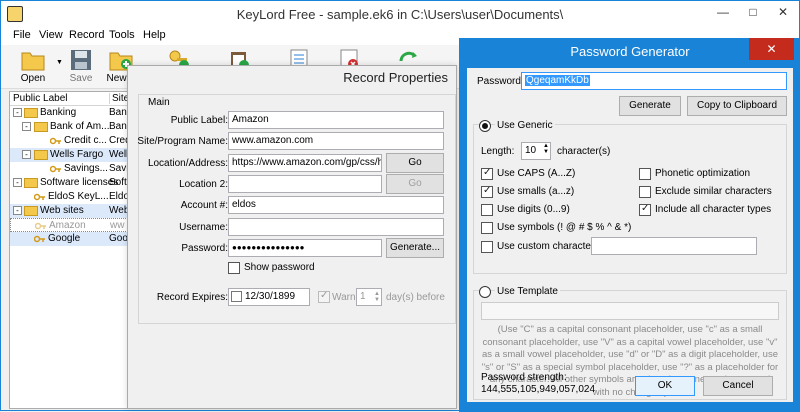 The height and width of the screenshot is (412, 800). I want to click on tree-item-eldos-keylord: EldoS KeyL... EldoS, so click(70, 197).